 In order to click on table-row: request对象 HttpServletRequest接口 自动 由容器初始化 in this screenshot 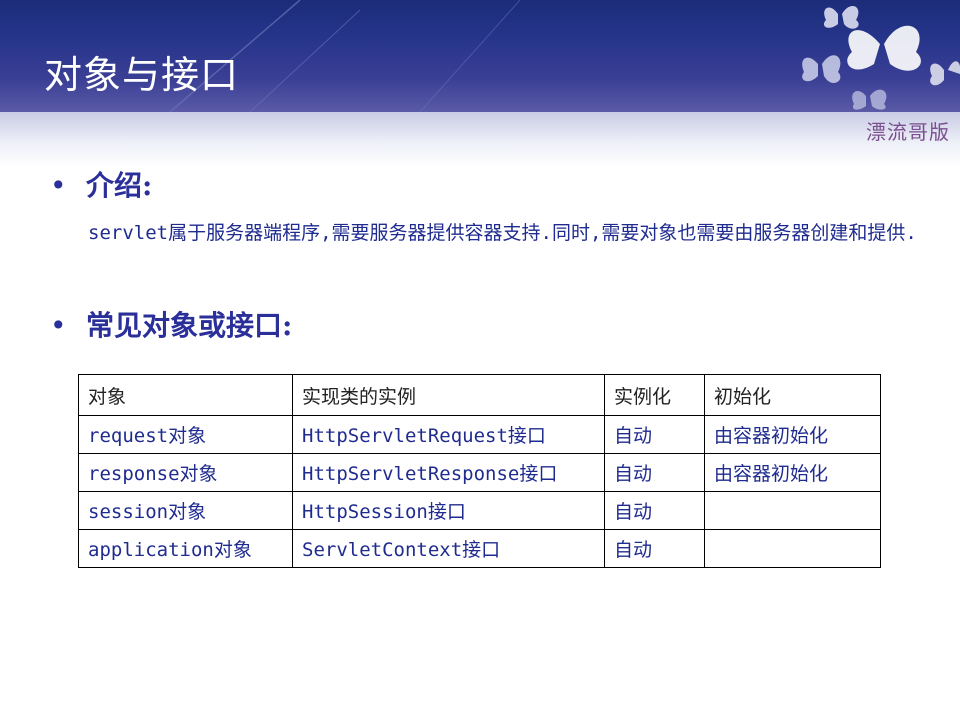, I will do `click(479, 434)`.